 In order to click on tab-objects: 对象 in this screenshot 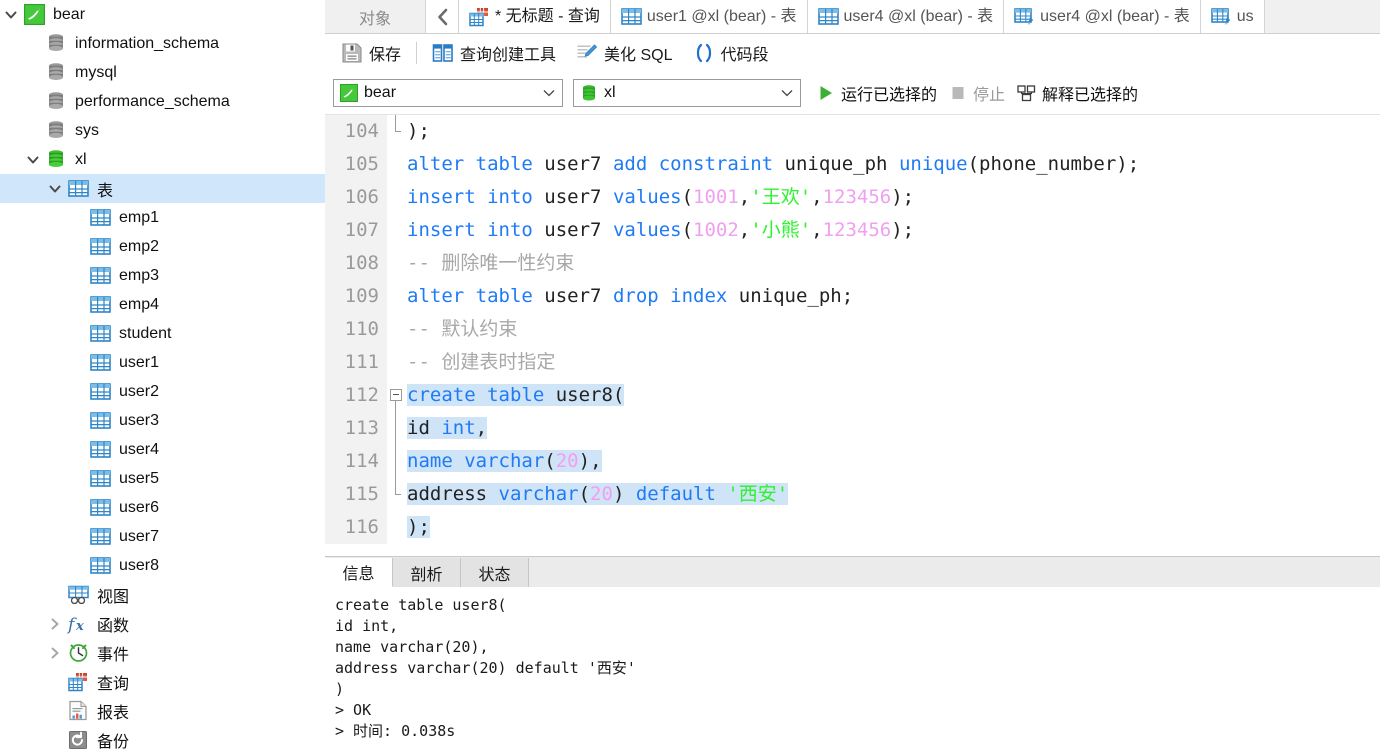, I will do `click(375, 16)`.